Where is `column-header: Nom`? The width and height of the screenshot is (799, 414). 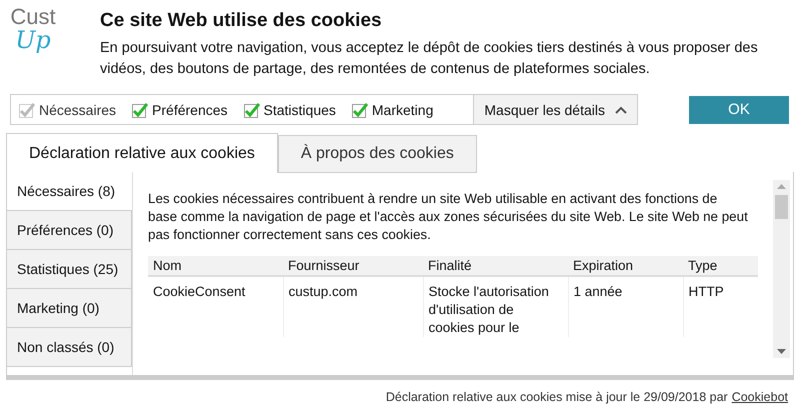 column-header: Nom is located at coordinates (215, 266).